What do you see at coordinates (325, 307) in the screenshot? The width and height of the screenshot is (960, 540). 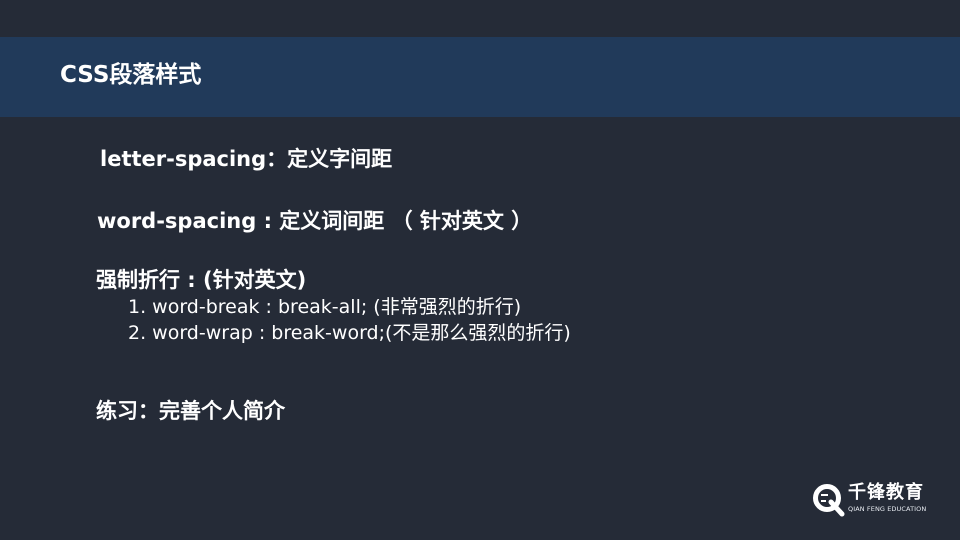 I see `word-break-item: 1. word-break : break-all; (非常强烈的折行)` at bounding box center [325, 307].